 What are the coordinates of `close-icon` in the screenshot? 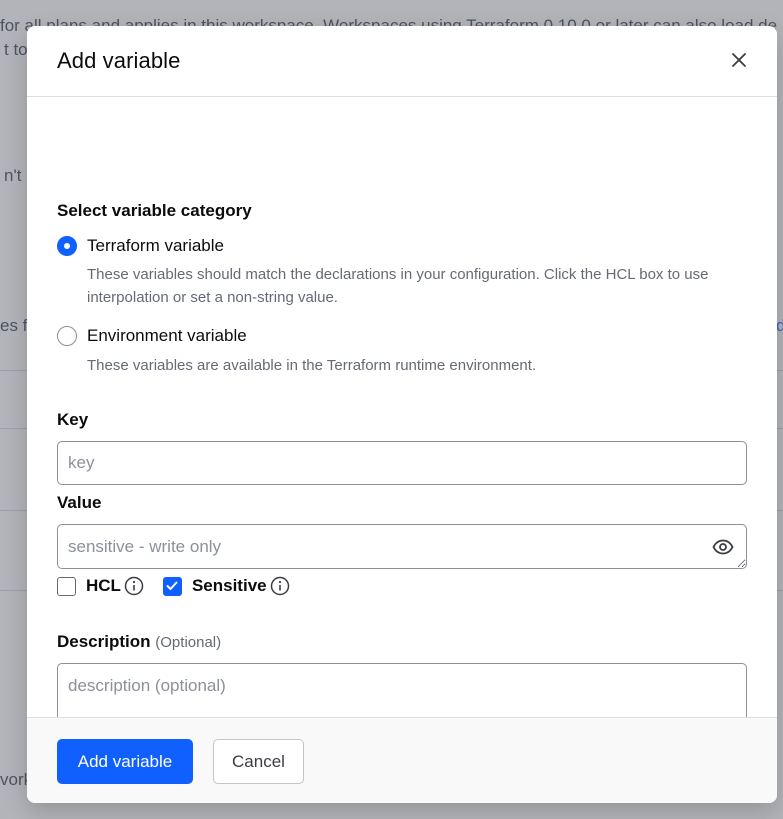 It's located at (739, 60).